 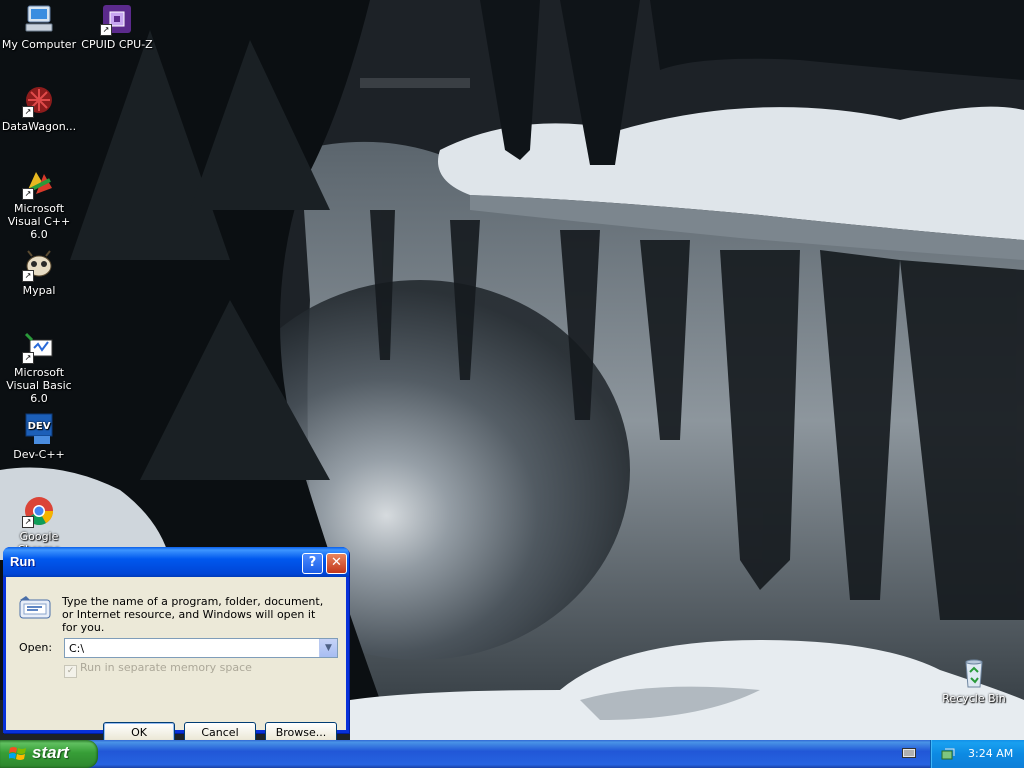 I want to click on clock: 3:24 AM, so click(x=990, y=753).